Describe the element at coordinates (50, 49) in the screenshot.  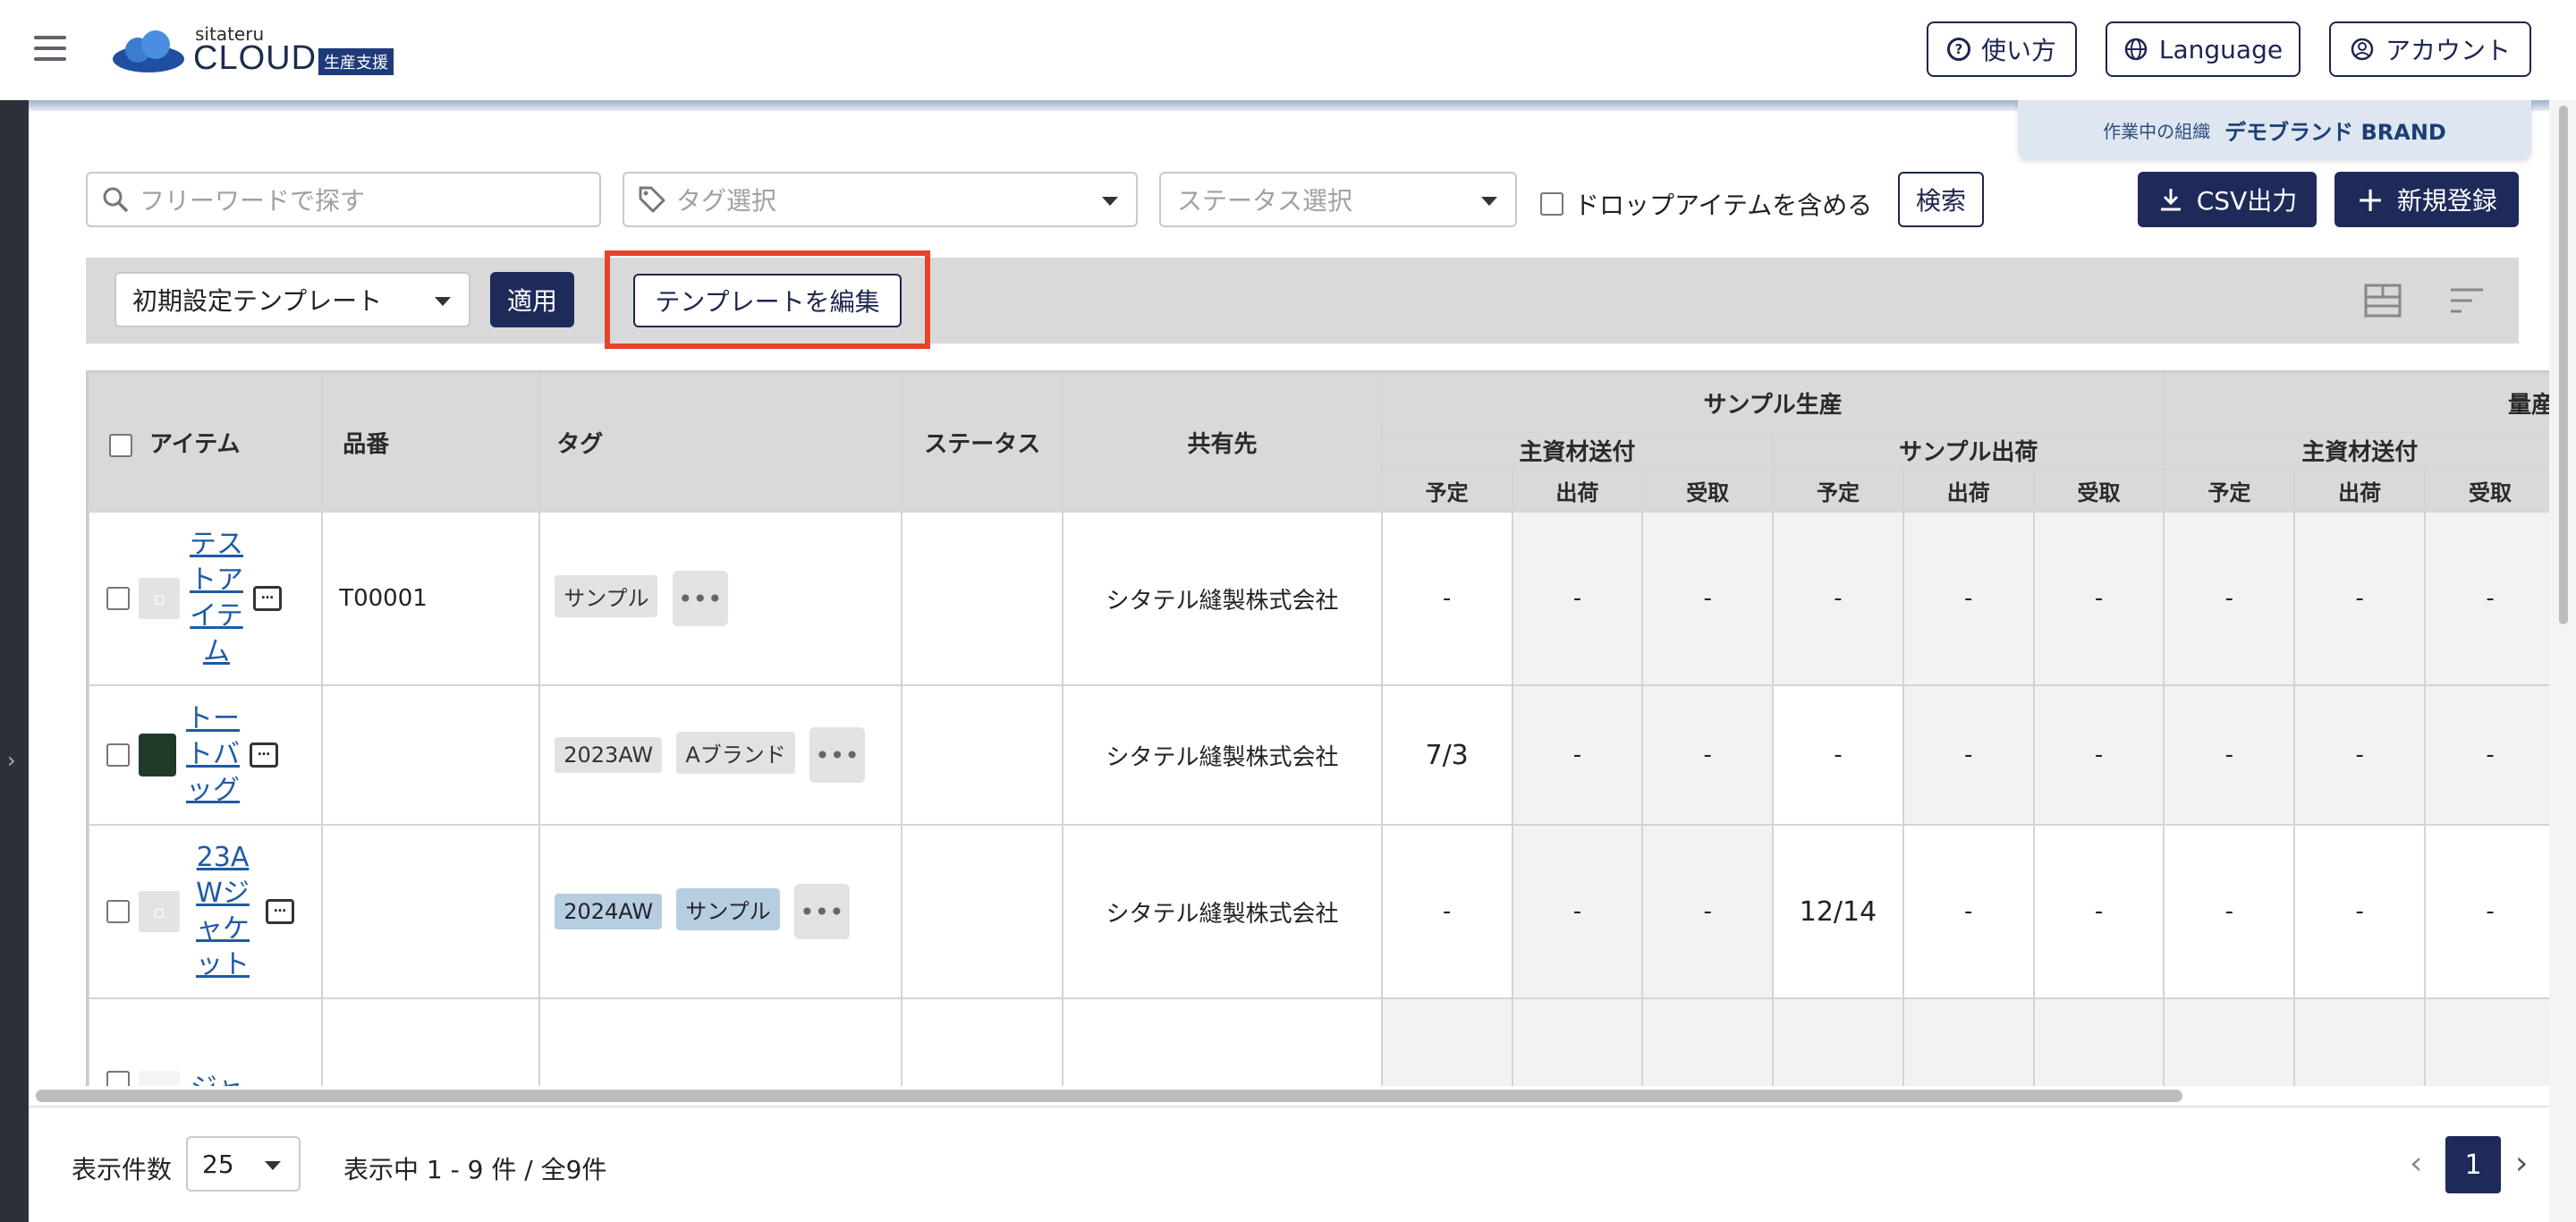
I see `menu-icon` at that location.